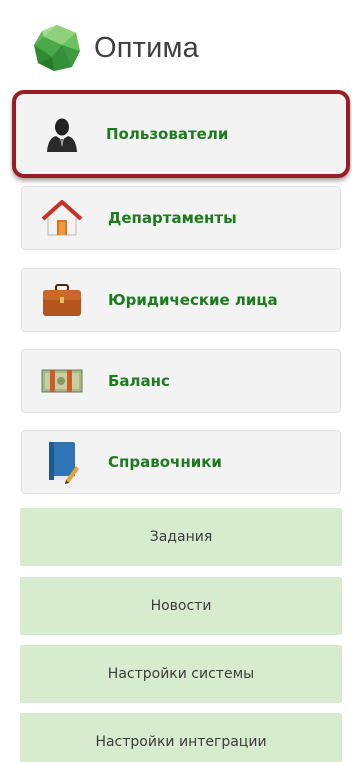 This screenshot has width=352, height=762. I want to click on nav-item-departments-label: Департаменты, so click(172, 218).